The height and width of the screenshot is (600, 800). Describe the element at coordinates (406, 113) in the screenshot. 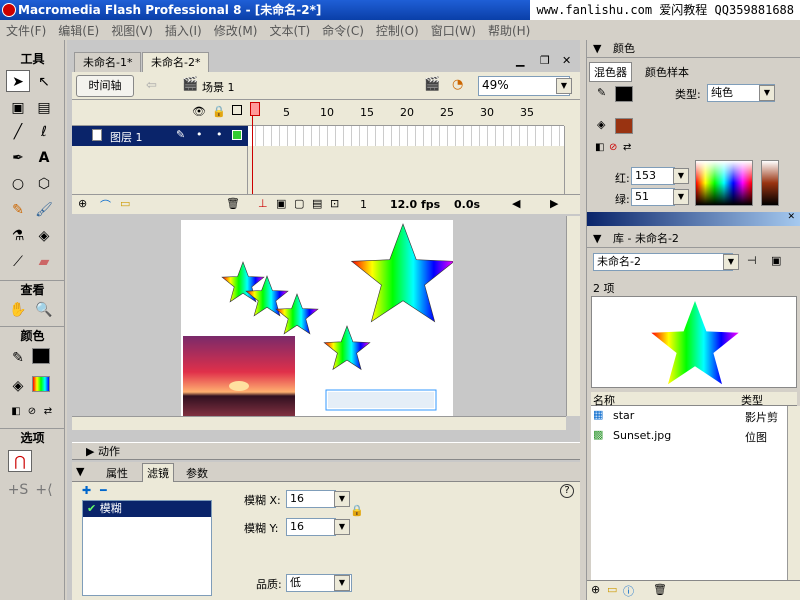

I see `frame-ruler: 1 5 10 15 20 25 30 35` at that location.